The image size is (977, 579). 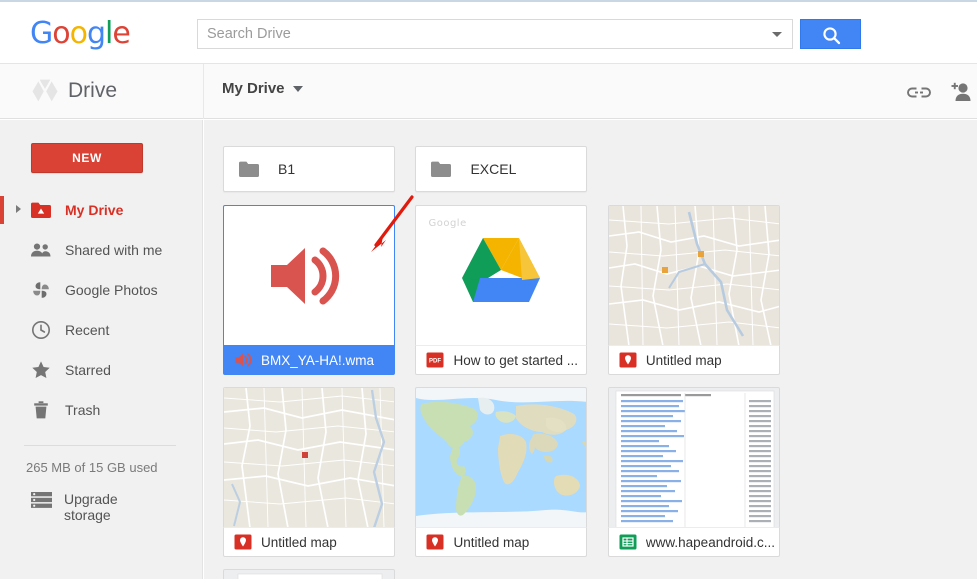 I want to click on sidebar-item-shared-with-me: Shared with me, so click(x=101, y=250).